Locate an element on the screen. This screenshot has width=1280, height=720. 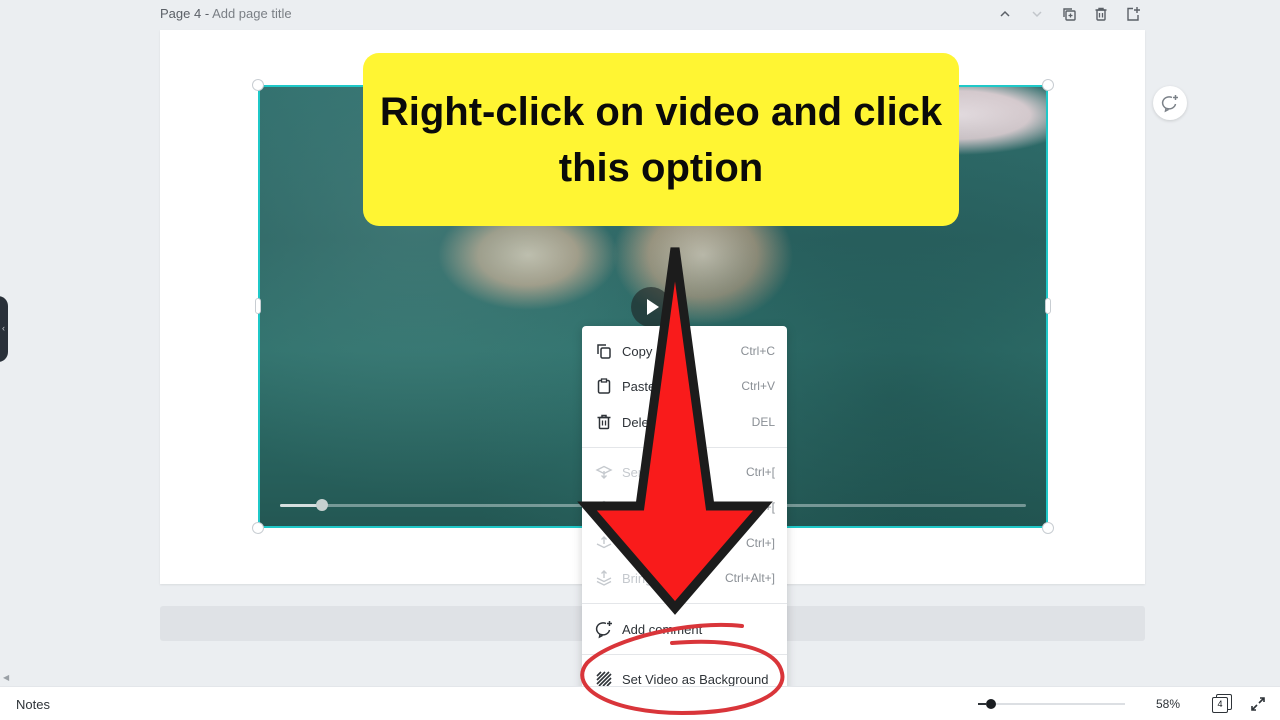
menu-item-send-to-back: Send to back Ctrl+[ is located at coordinates (684, 472).